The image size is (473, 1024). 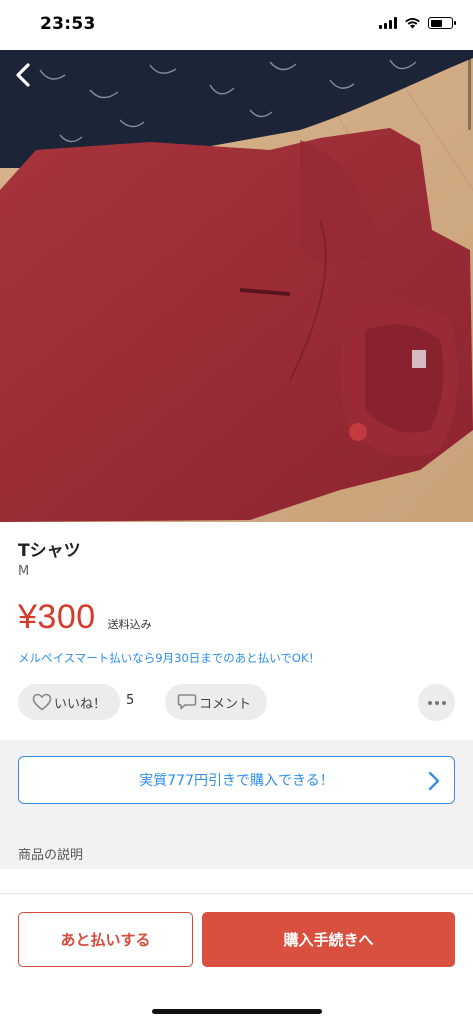 What do you see at coordinates (429, 702) in the screenshot?
I see `more-dots-icon` at bounding box center [429, 702].